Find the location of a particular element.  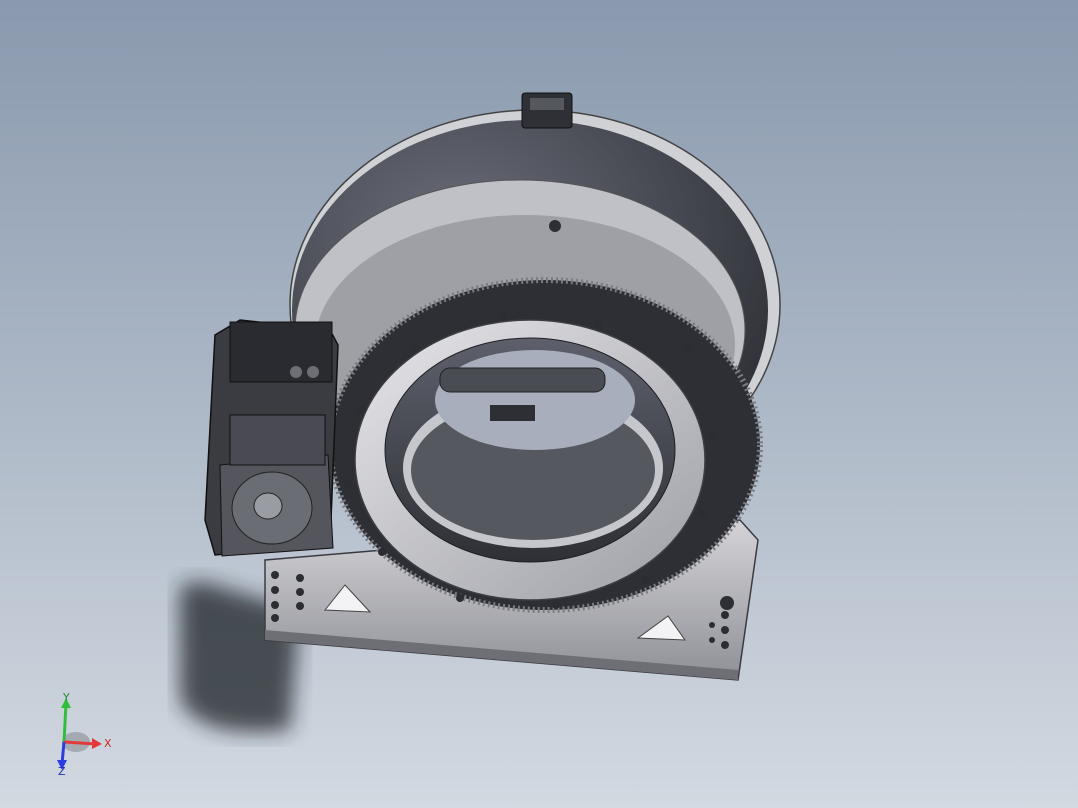

clamp-bolt is located at coordinates (727, 603).